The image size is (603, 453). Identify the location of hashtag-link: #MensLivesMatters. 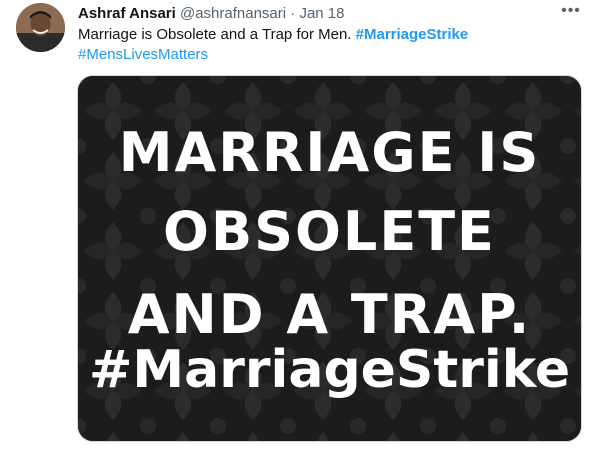
(143, 54).